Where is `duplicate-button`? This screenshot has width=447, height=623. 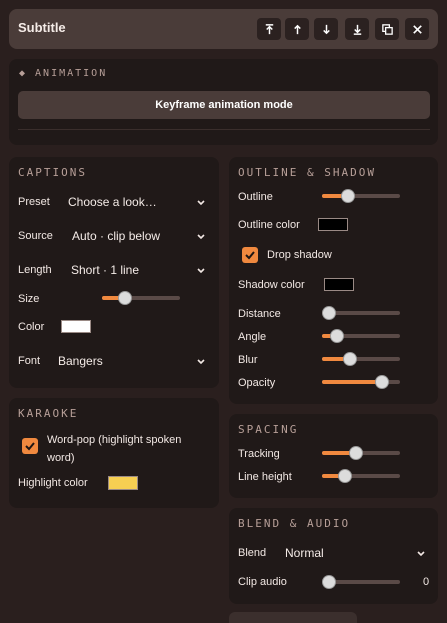 duplicate-button is located at coordinates (387, 29).